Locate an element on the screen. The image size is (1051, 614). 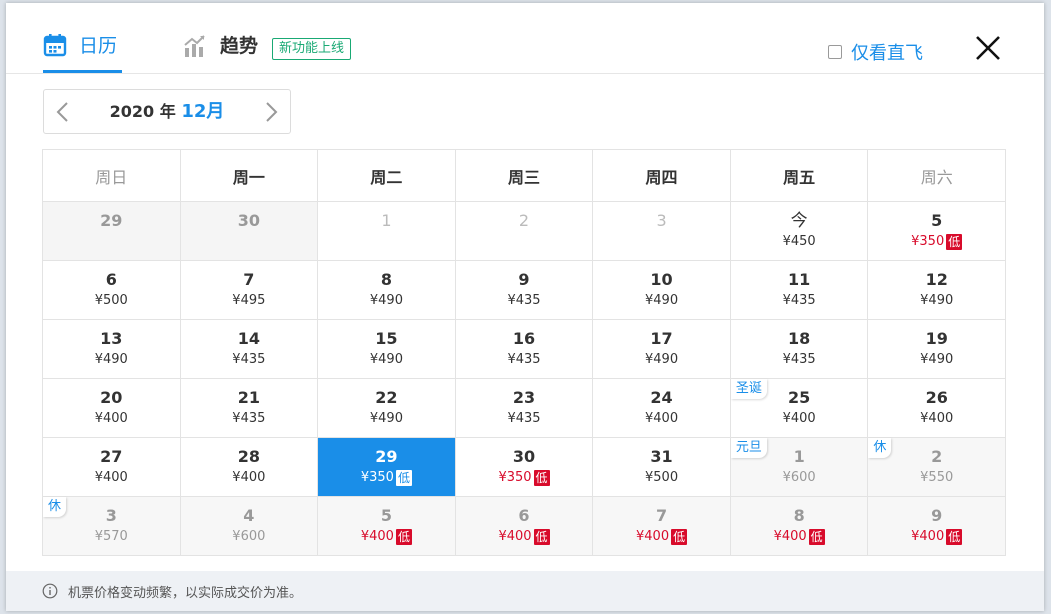
day-number: 18 is located at coordinates (799, 338).